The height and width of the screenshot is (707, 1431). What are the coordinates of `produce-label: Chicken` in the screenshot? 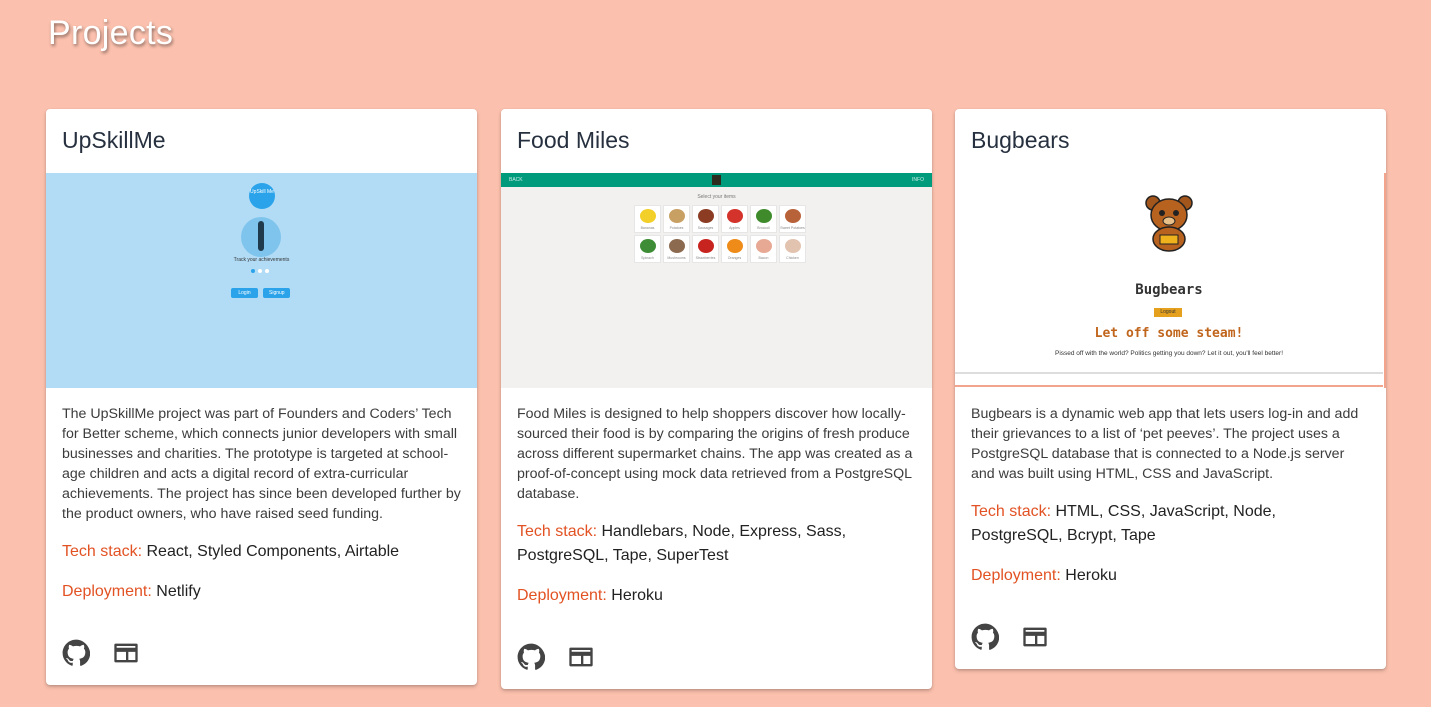 It's located at (792, 258).